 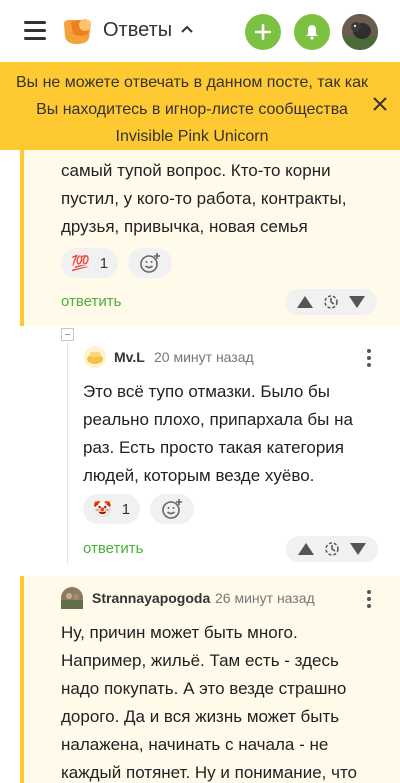 I want to click on reaction-chip: 💯 1, so click(x=90, y=263).